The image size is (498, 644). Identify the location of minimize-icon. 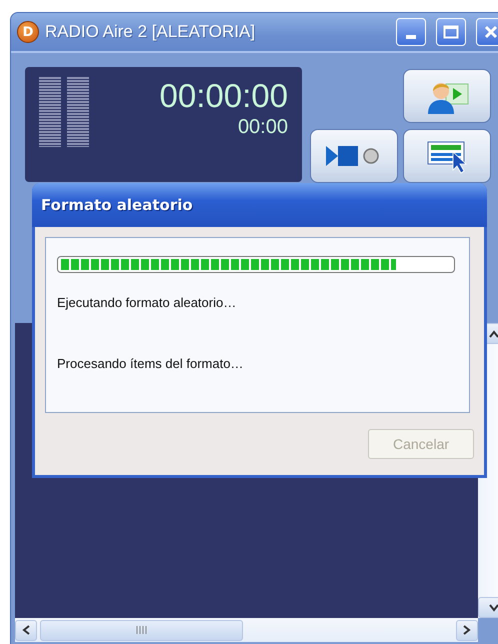
(411, 37).